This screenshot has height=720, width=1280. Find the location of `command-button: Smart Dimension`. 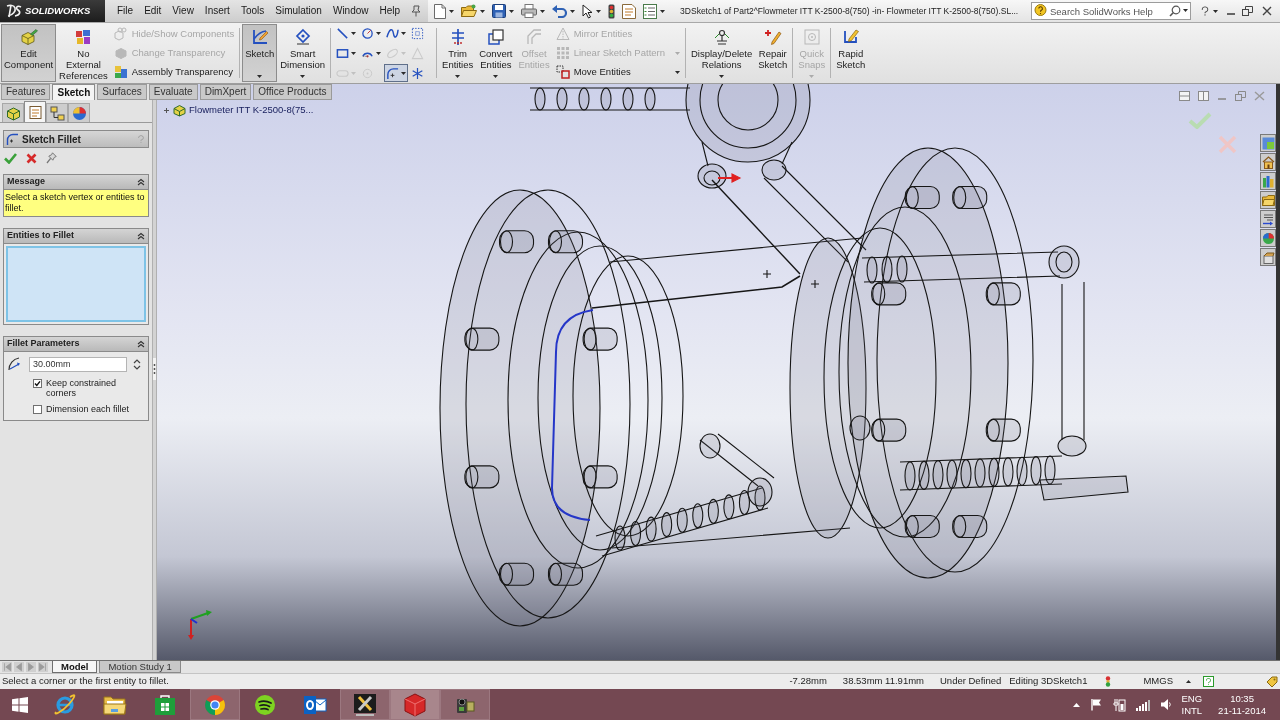

command-button: Smart Dimension is located at coordinates (303, 53).